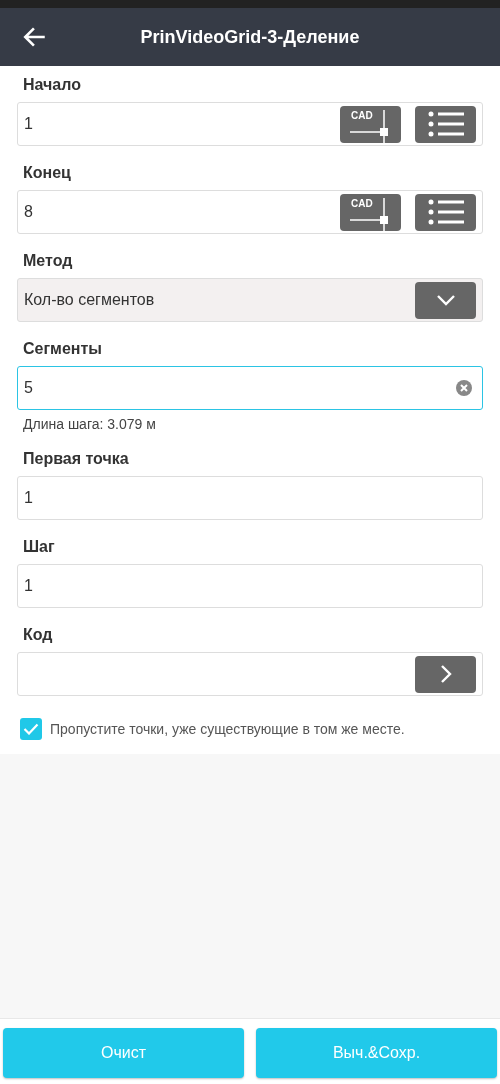 This screenshot has width=500, height=1084. Describe the element at coordinates (52, 85) in the screenshot. I see `field-label: Начало` at that location.